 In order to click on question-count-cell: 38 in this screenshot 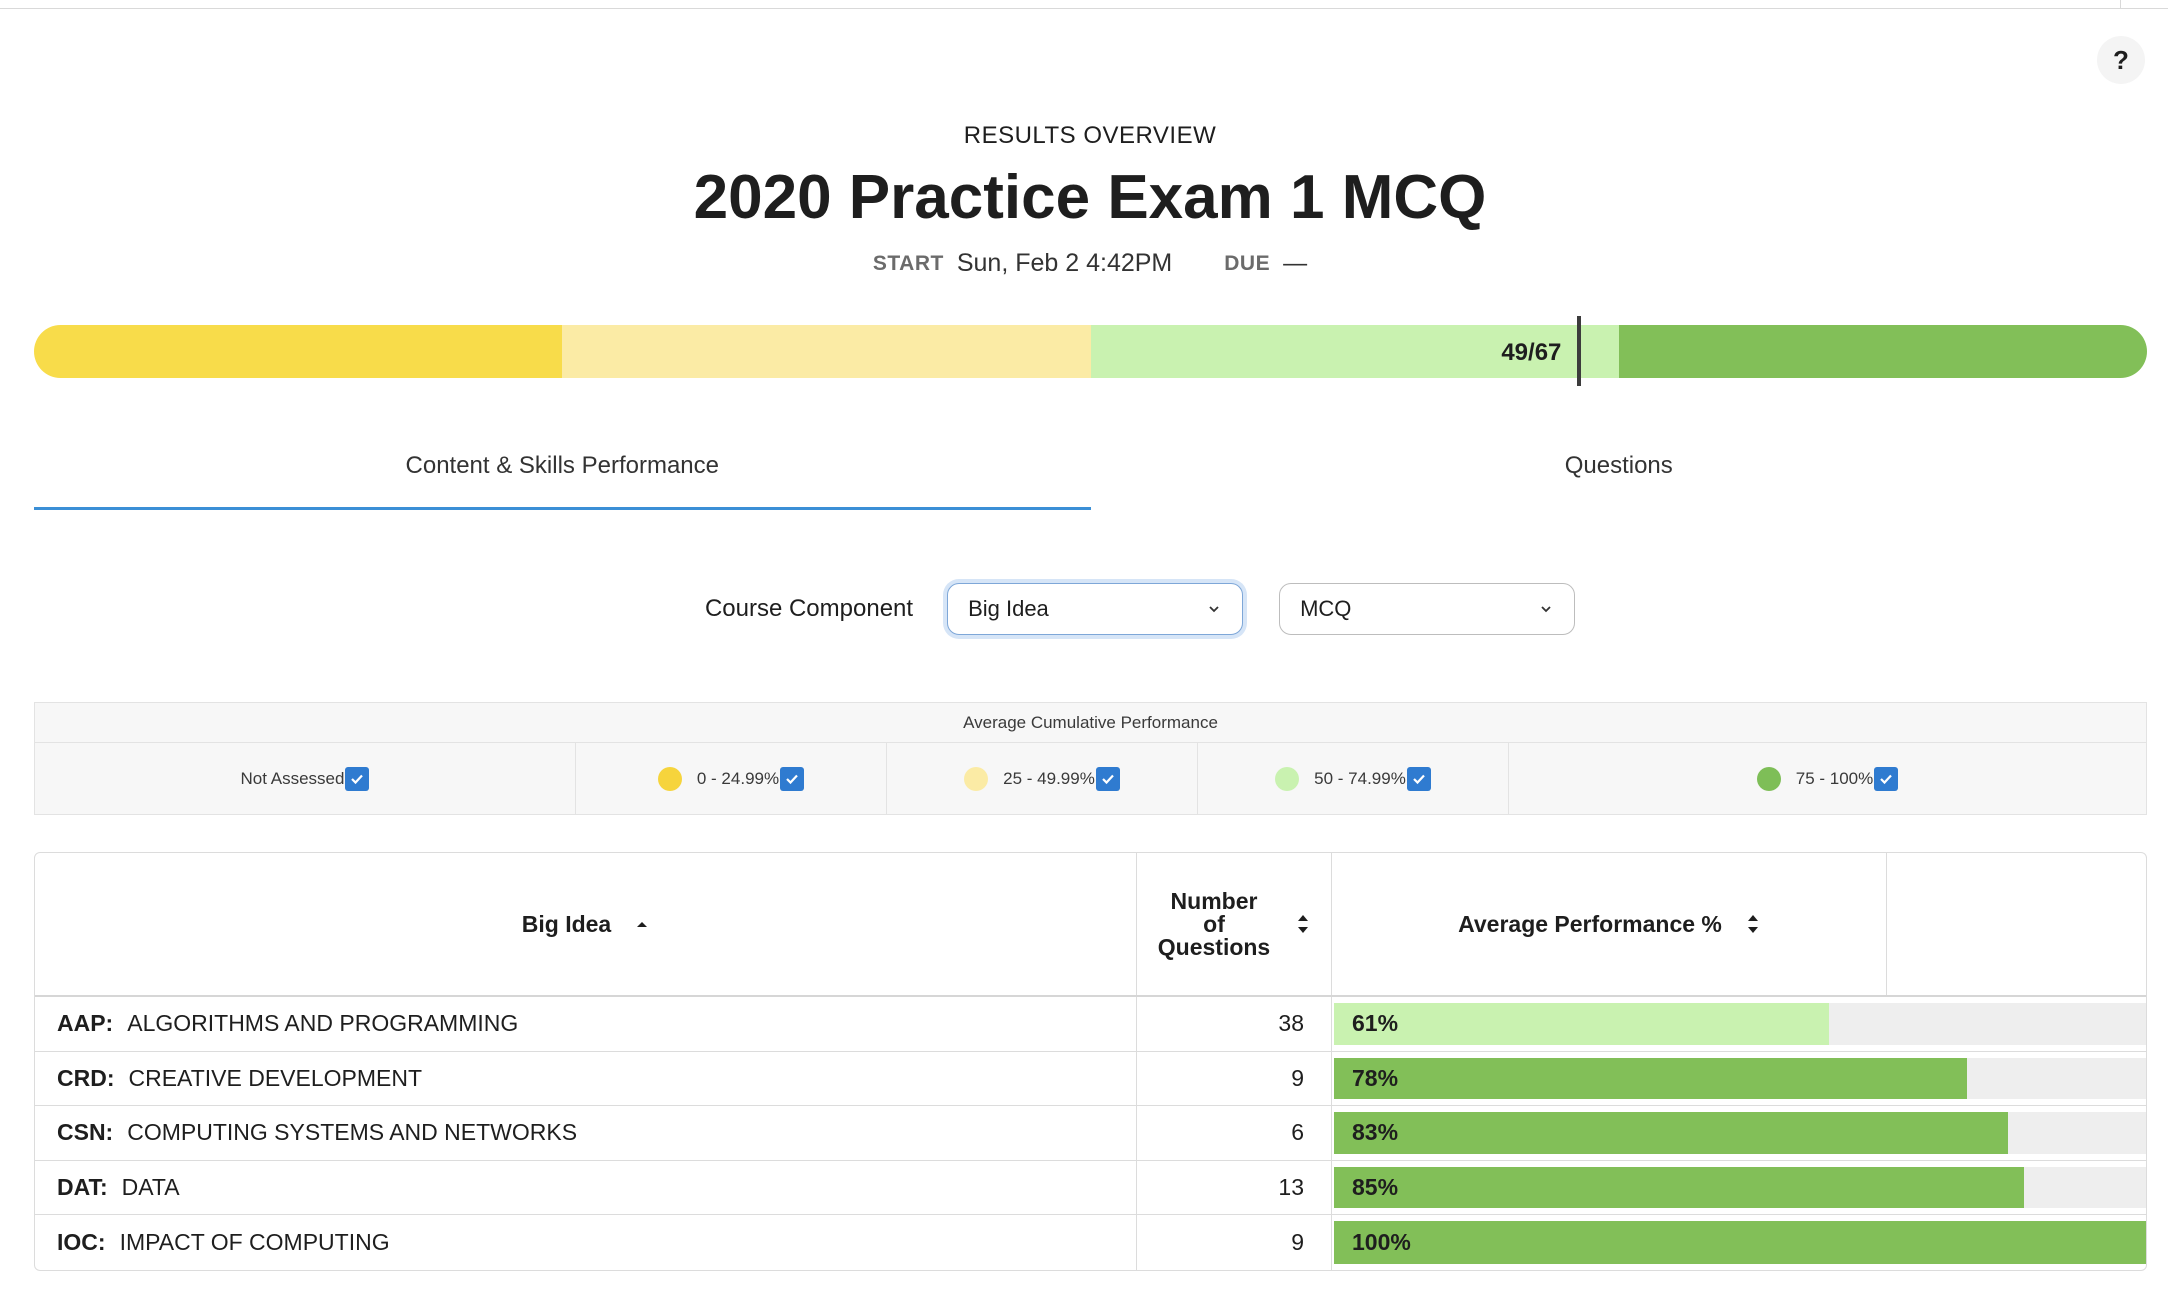, I will do `click(1234, 1024)`.